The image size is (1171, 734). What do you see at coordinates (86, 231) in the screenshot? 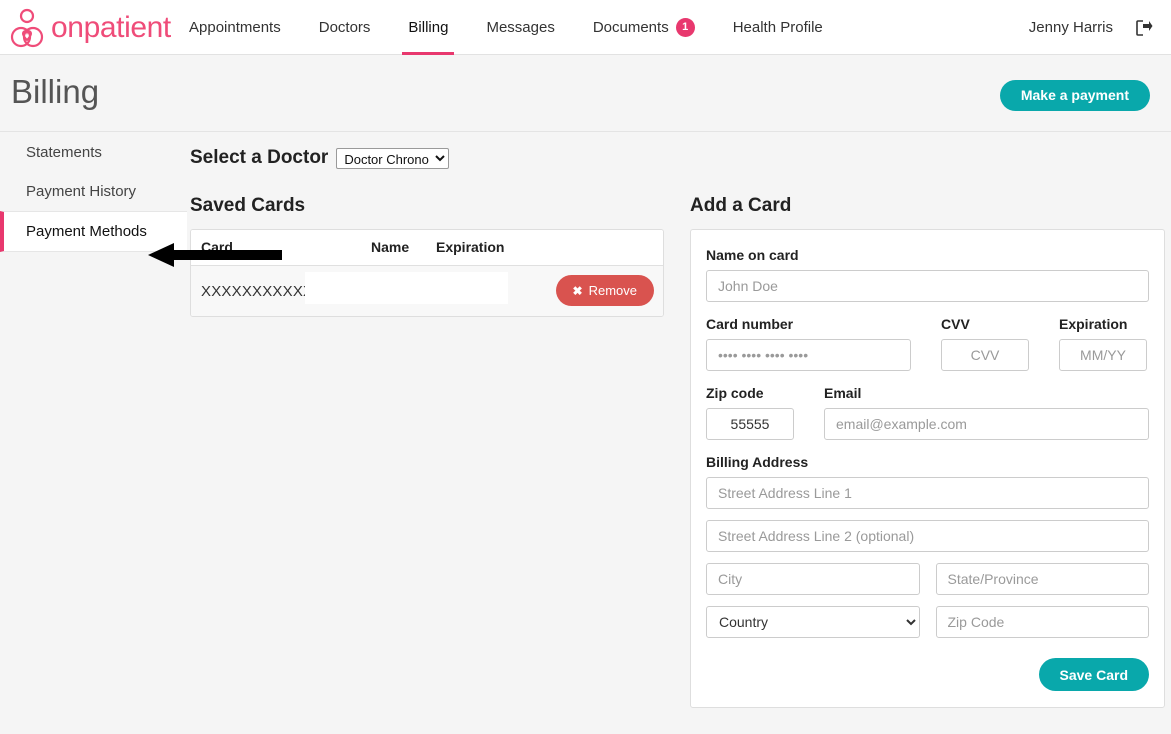
I see `sidebar-item-label: Payment Methods` at bounding box center [86, 231].